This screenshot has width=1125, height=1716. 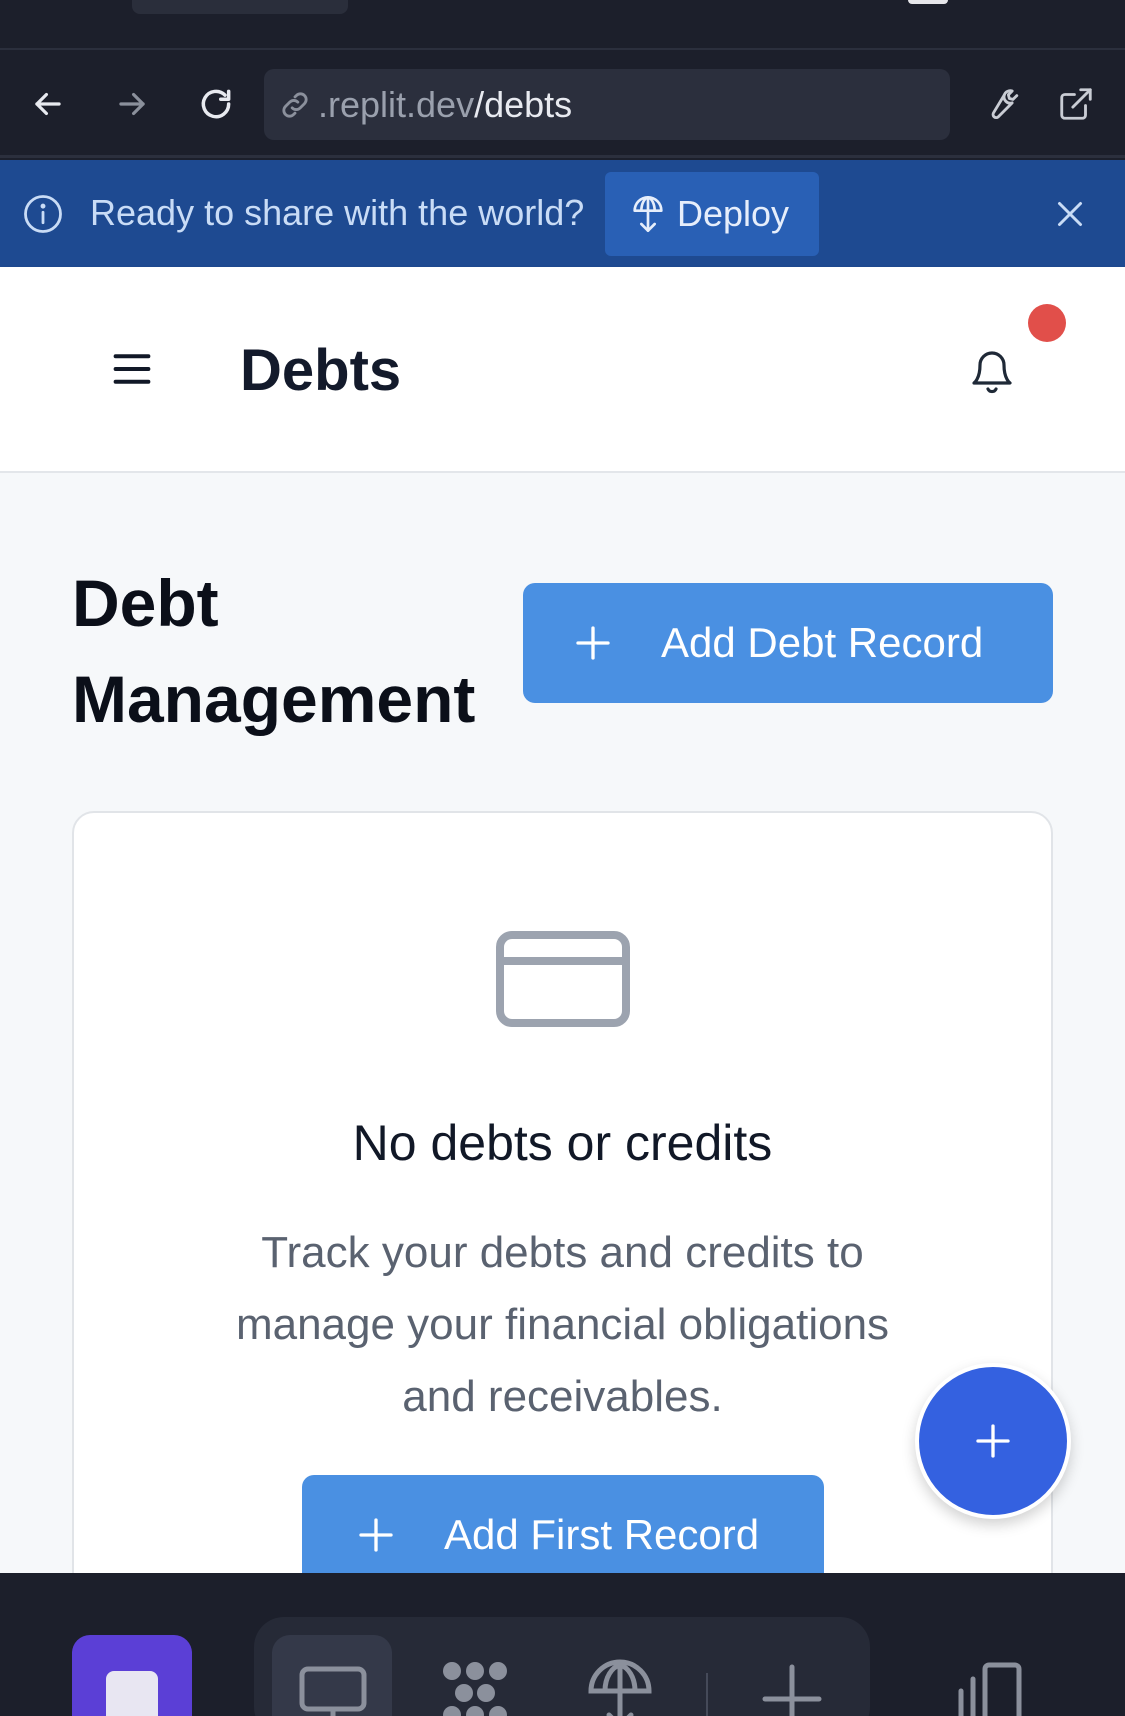 What do you see at coordinates (321, 370) in the screenshot?
I see `page-header-title: Debts` at bounding box center [321, 370].